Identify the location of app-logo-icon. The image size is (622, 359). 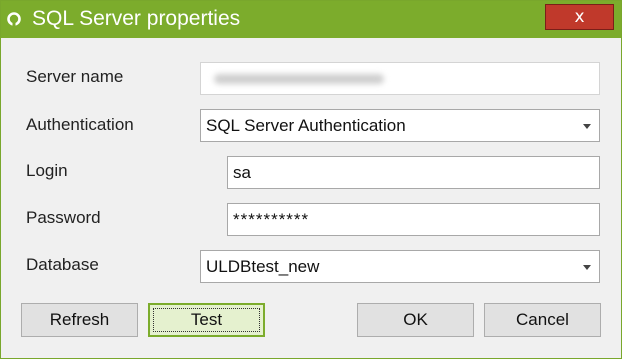
(14, 19).